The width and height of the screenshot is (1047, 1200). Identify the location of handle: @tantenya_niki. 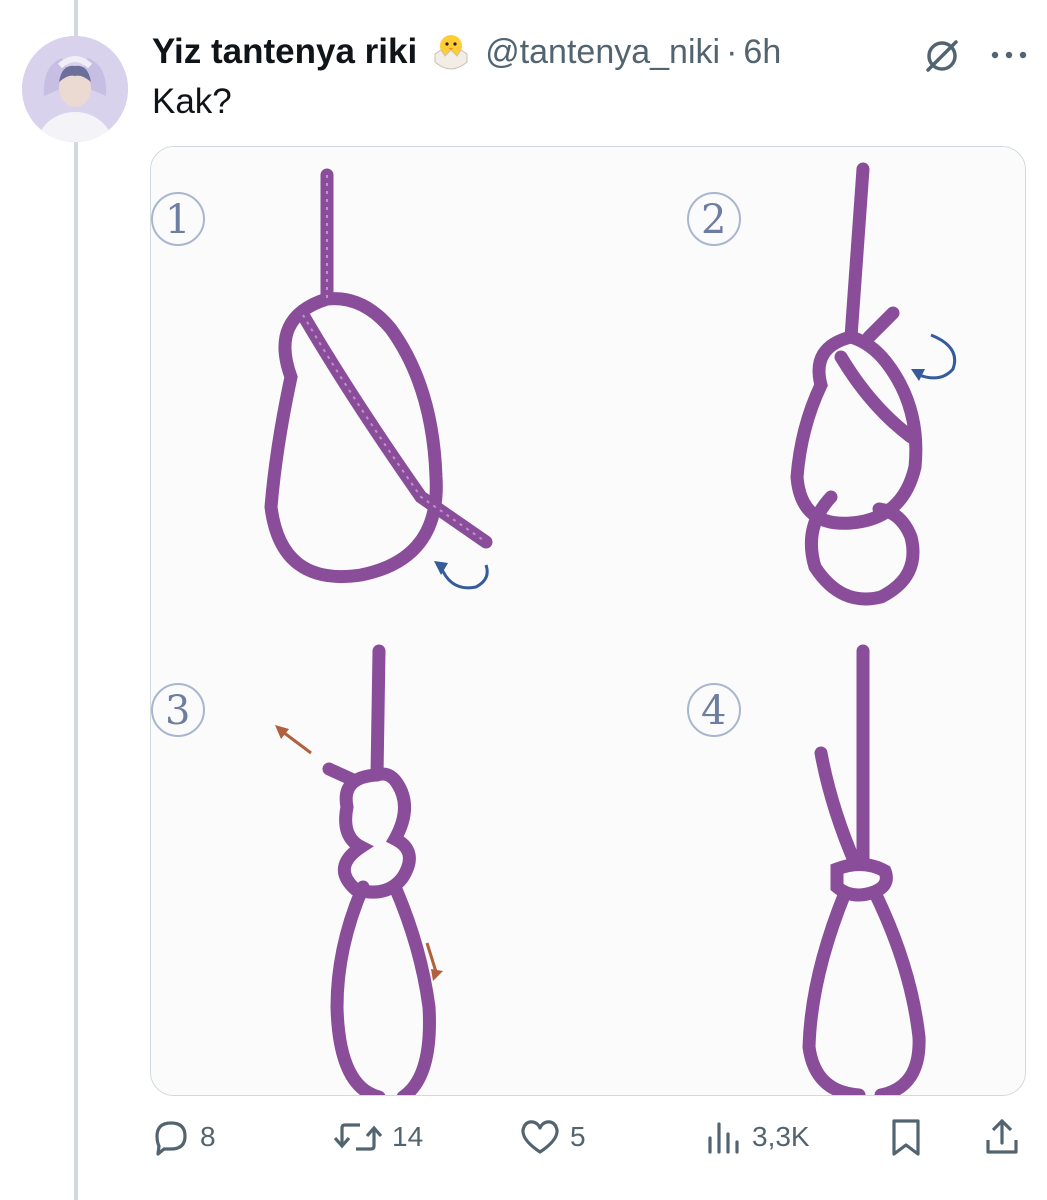
(602, 52).